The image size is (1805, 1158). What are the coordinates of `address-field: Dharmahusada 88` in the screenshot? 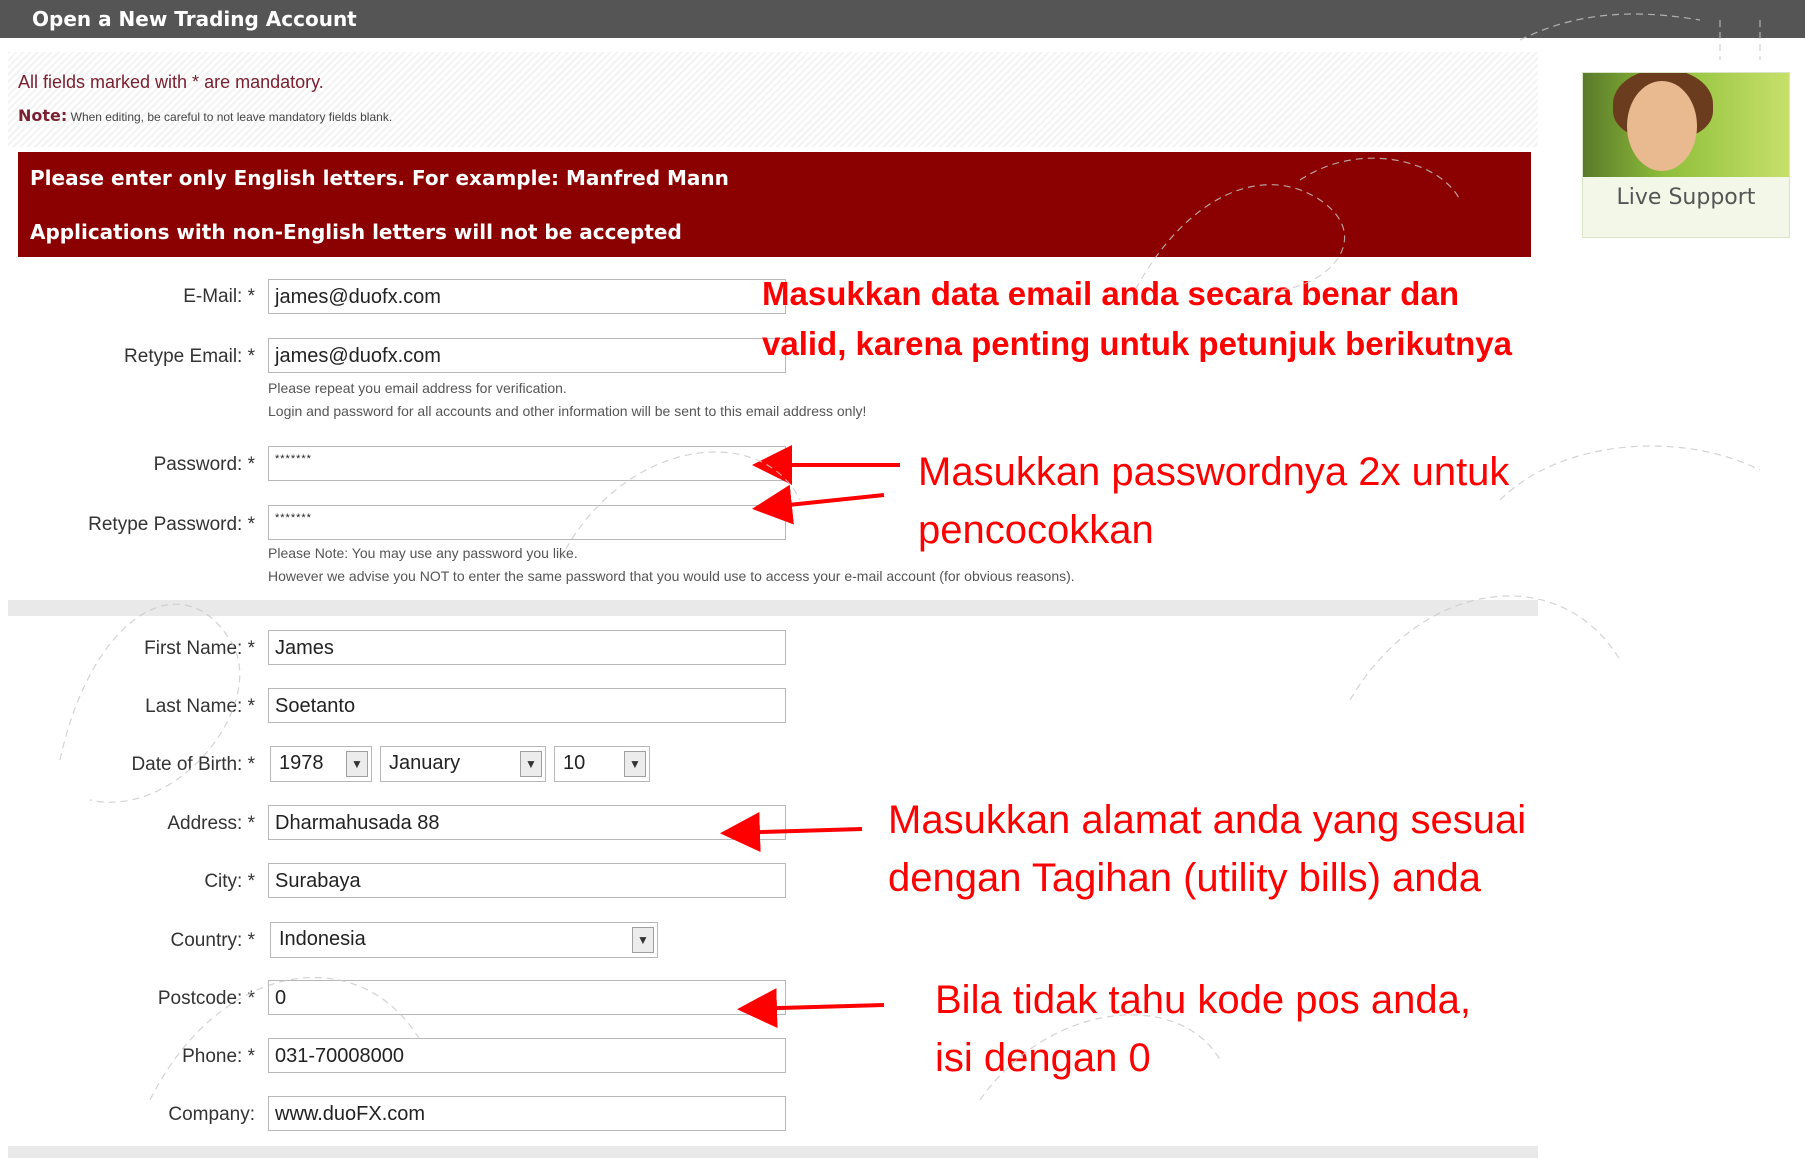 It's located at (527, 822).